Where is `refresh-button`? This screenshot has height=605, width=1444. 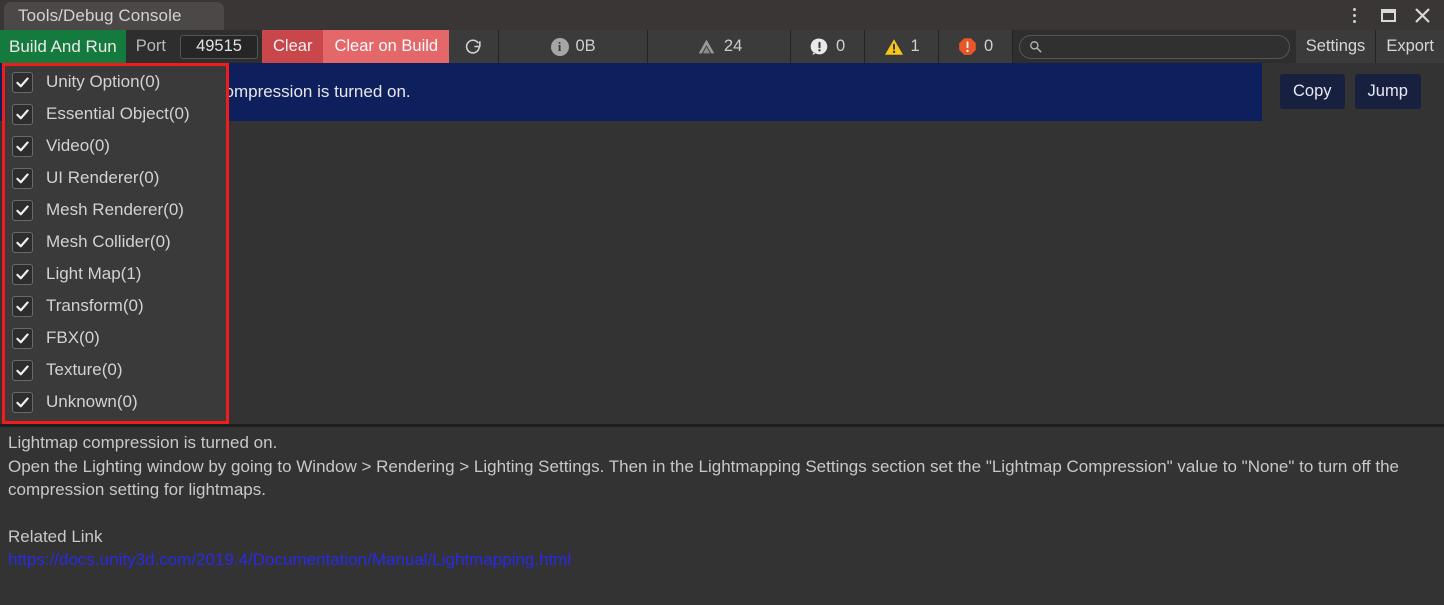 refresh-button is located at coordinates (474, 46).